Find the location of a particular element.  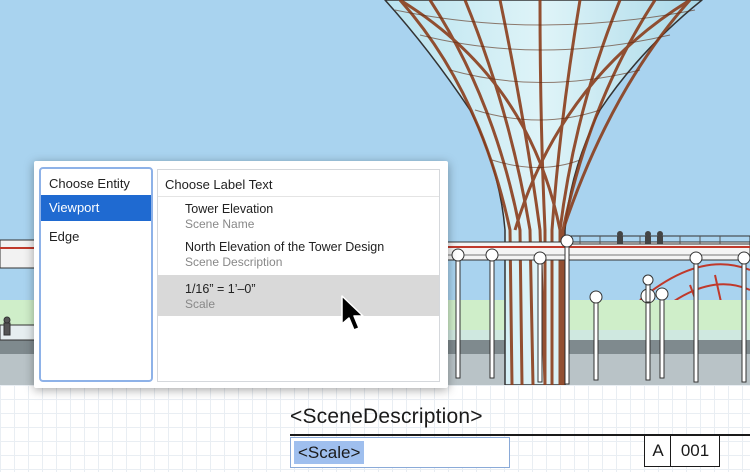

sheet-number-box: 001 is located at coordinates (695, 451).